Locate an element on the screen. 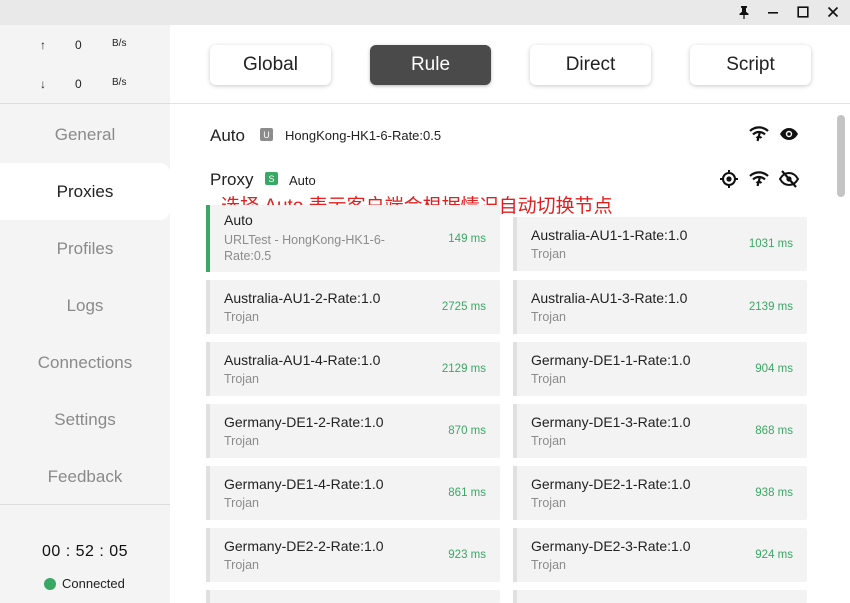 The width and height of the screenshot is (850, 603). mode-script-label: Script is located at coordinates (750, 64).